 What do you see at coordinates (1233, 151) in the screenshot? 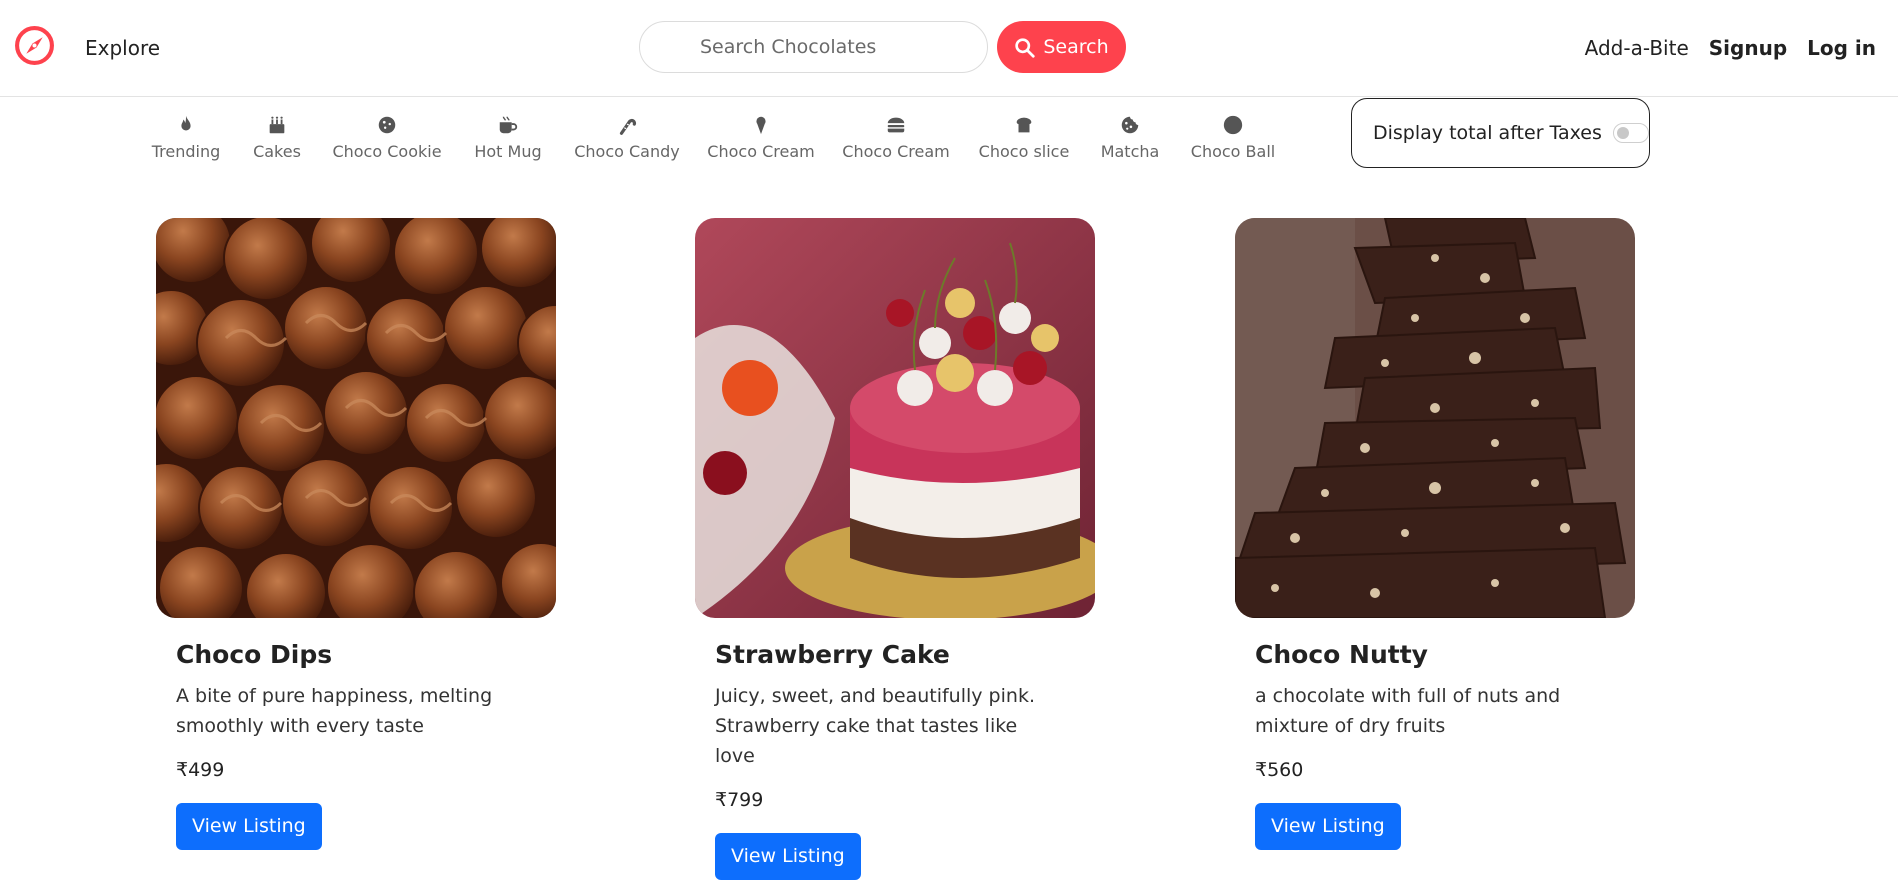
I see `filter-label: Choco Ball` at bounding box center [1233, 151].